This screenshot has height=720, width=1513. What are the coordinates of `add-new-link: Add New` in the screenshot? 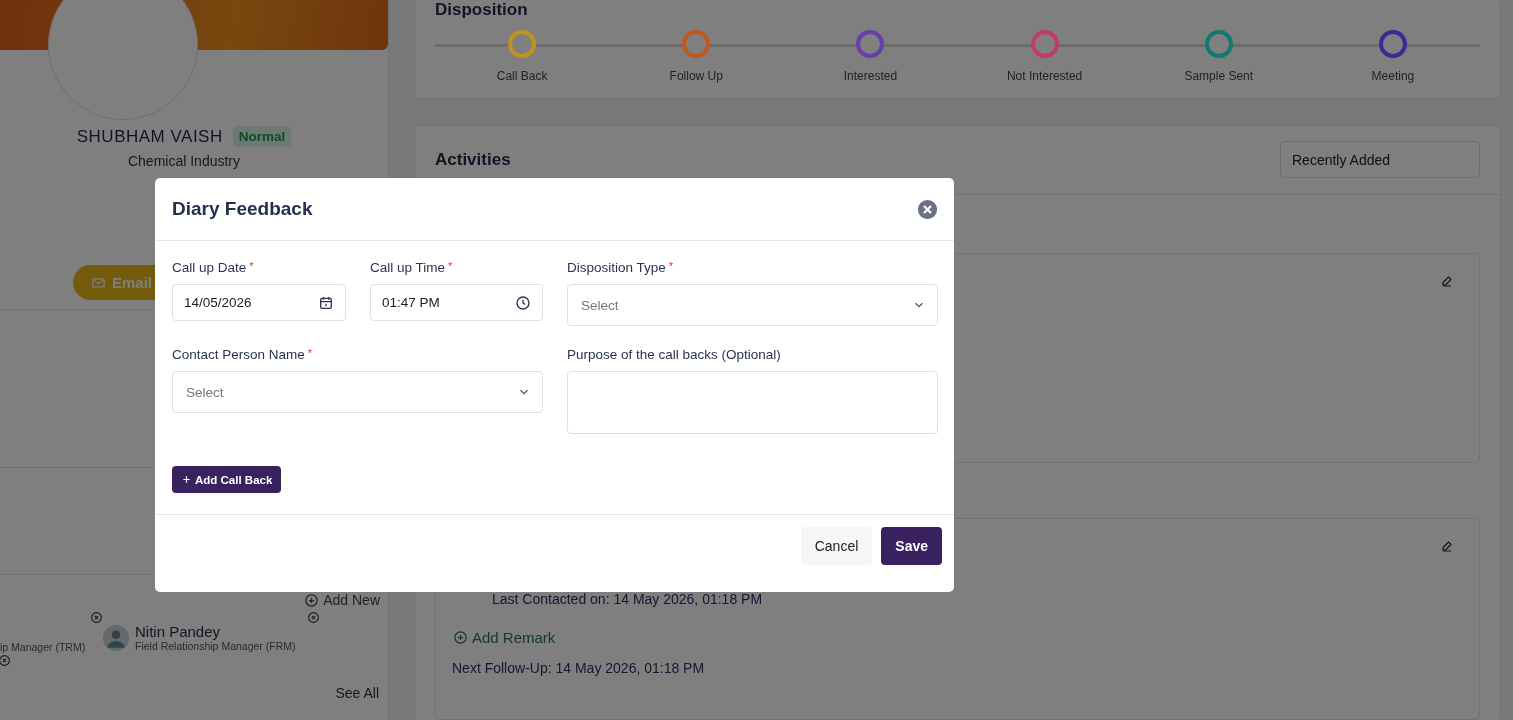 It's located at (342, 600).